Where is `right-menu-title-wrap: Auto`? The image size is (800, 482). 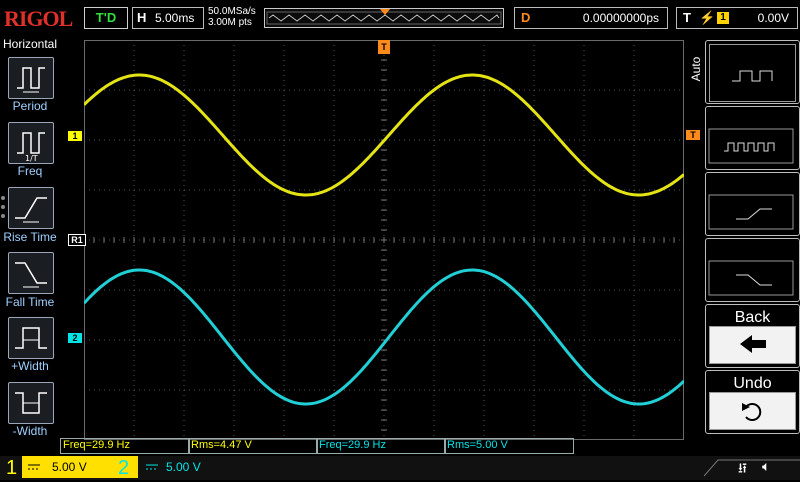
right-menu-title-wrap: Auto is located at coordinates (696, 70).